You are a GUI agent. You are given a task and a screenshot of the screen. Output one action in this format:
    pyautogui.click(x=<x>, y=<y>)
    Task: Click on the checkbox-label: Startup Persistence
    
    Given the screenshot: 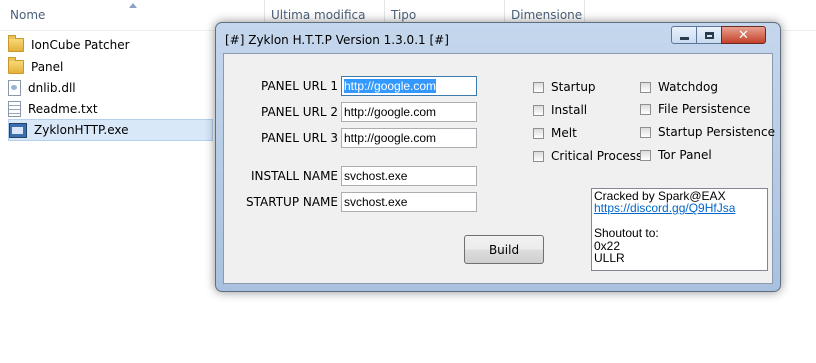 What is the action you would take?
    pyautogui.click(x=716, y=132)
    